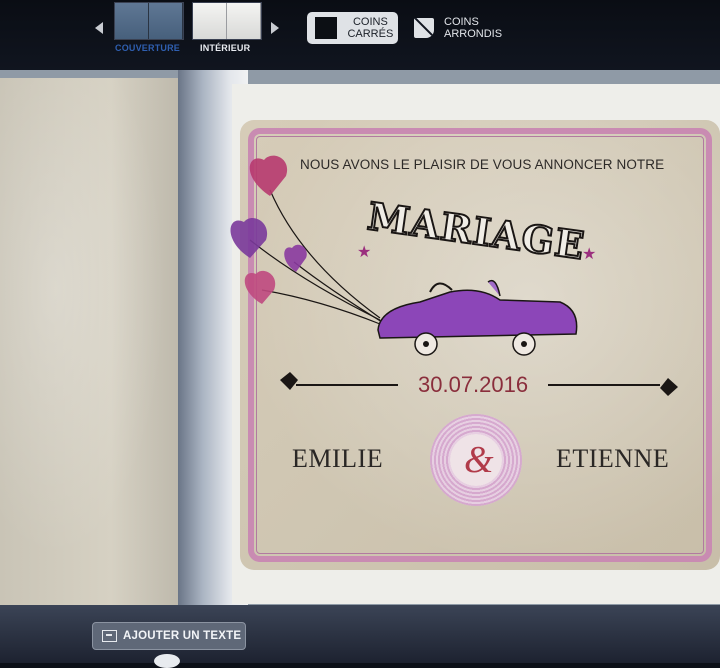 The width and height of the screenshot is (720, 668). What do you see at coordinates (370, 34) in the screenshot?
I see `square-corners-line2: CARRÉS` at bounding box center [370, 34].